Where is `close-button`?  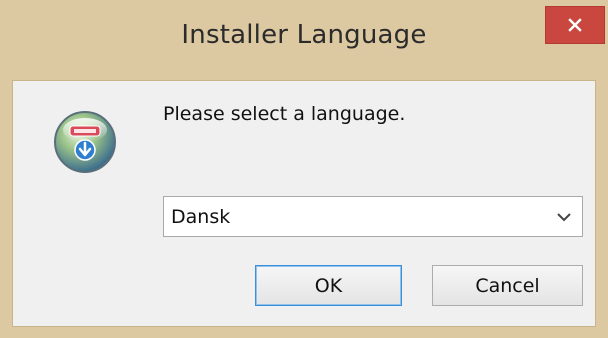
close-button is located at coordinates (575, 25).